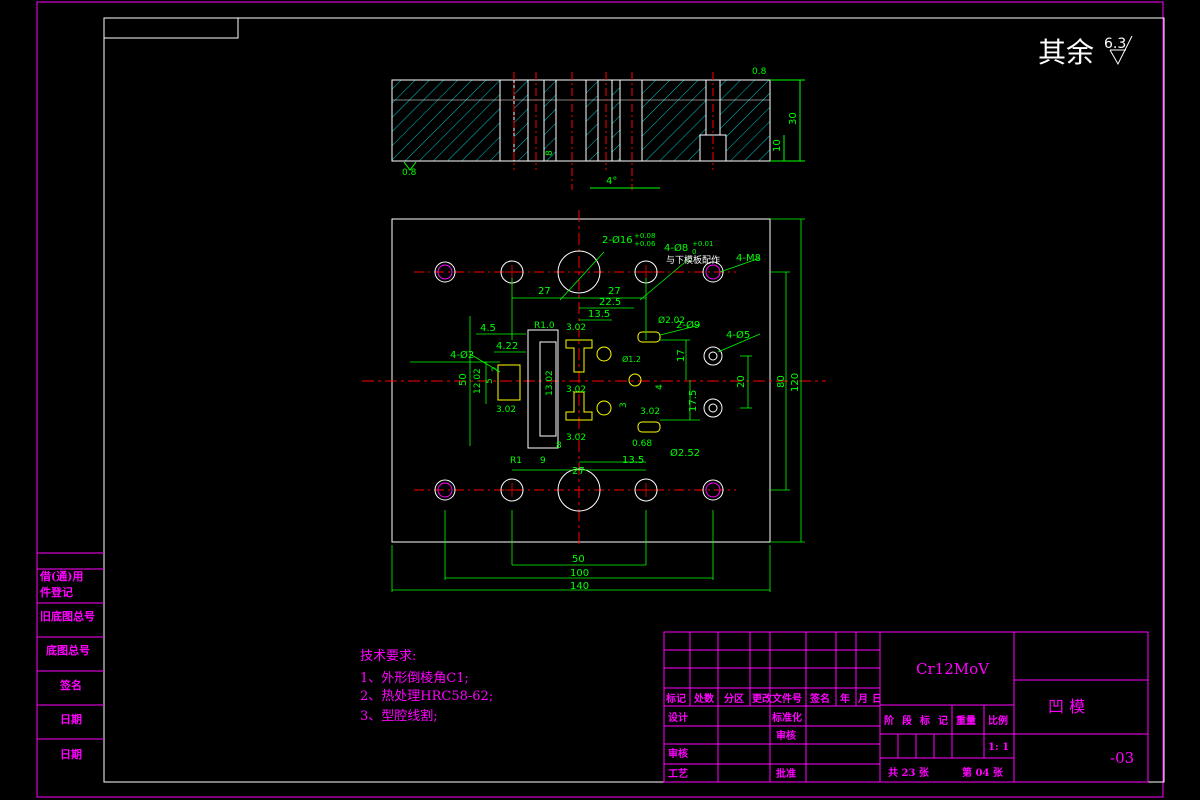 This screenshot has width=1200, height=800. Describe the element at coordinates (678, 753) in the screenshot. I see `tb-check: 审核` at that location.